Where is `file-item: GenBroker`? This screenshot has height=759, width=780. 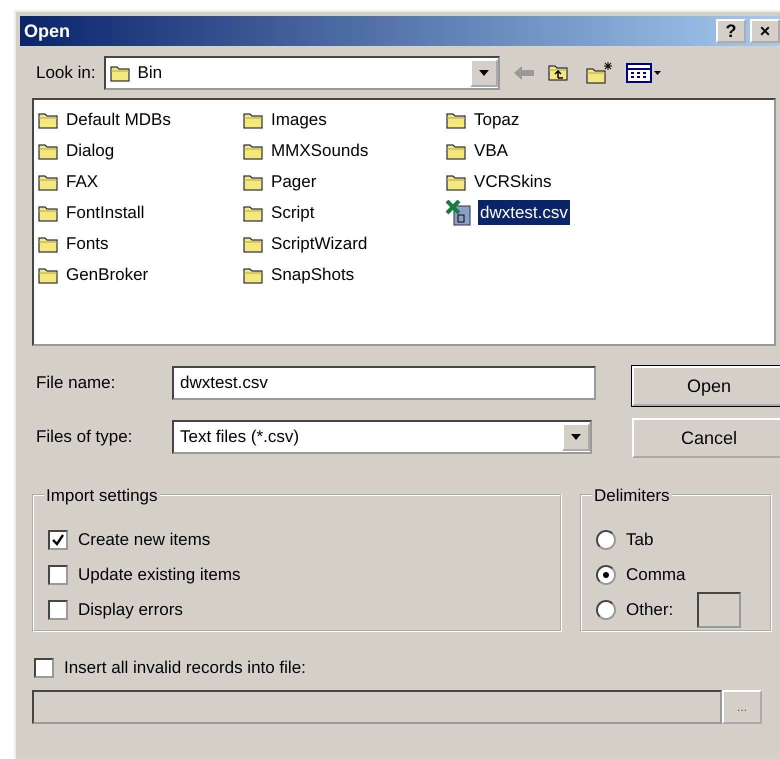 file-item: GenBroker is located at coordinates (107, 275).